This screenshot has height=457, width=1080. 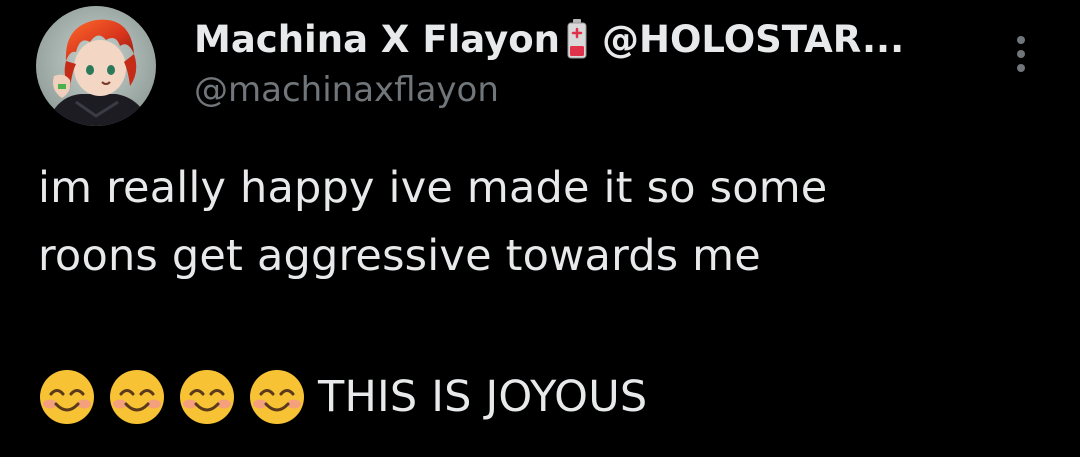 I want to click on tweet-text-line-3: THIS IS JOYOUS, so click(x=342, y=397).